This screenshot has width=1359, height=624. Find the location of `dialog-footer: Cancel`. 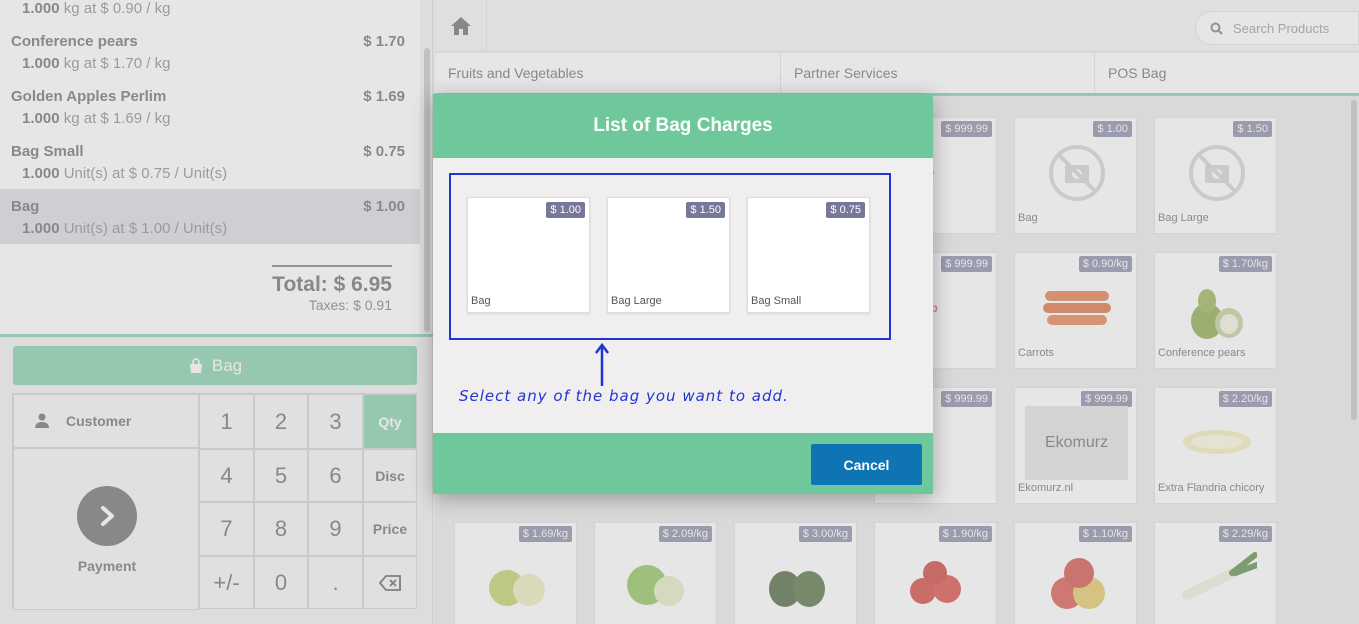

dialog-footer: Cancel is located at coordinates (683, 463).